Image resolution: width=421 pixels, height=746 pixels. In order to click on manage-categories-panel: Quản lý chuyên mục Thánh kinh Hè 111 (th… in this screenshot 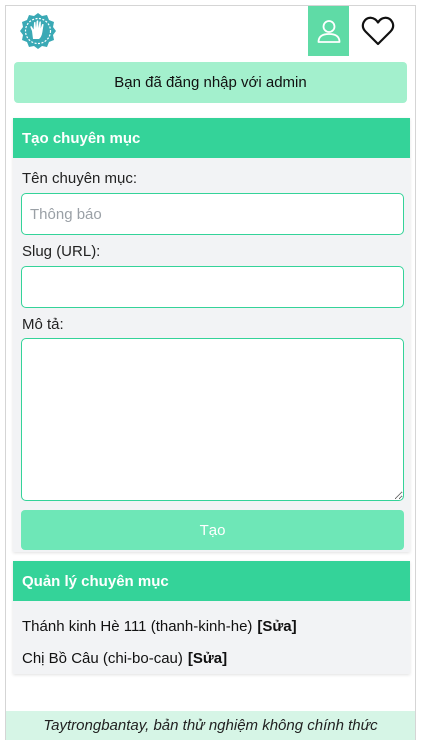, I will do `click(211, 617)`.